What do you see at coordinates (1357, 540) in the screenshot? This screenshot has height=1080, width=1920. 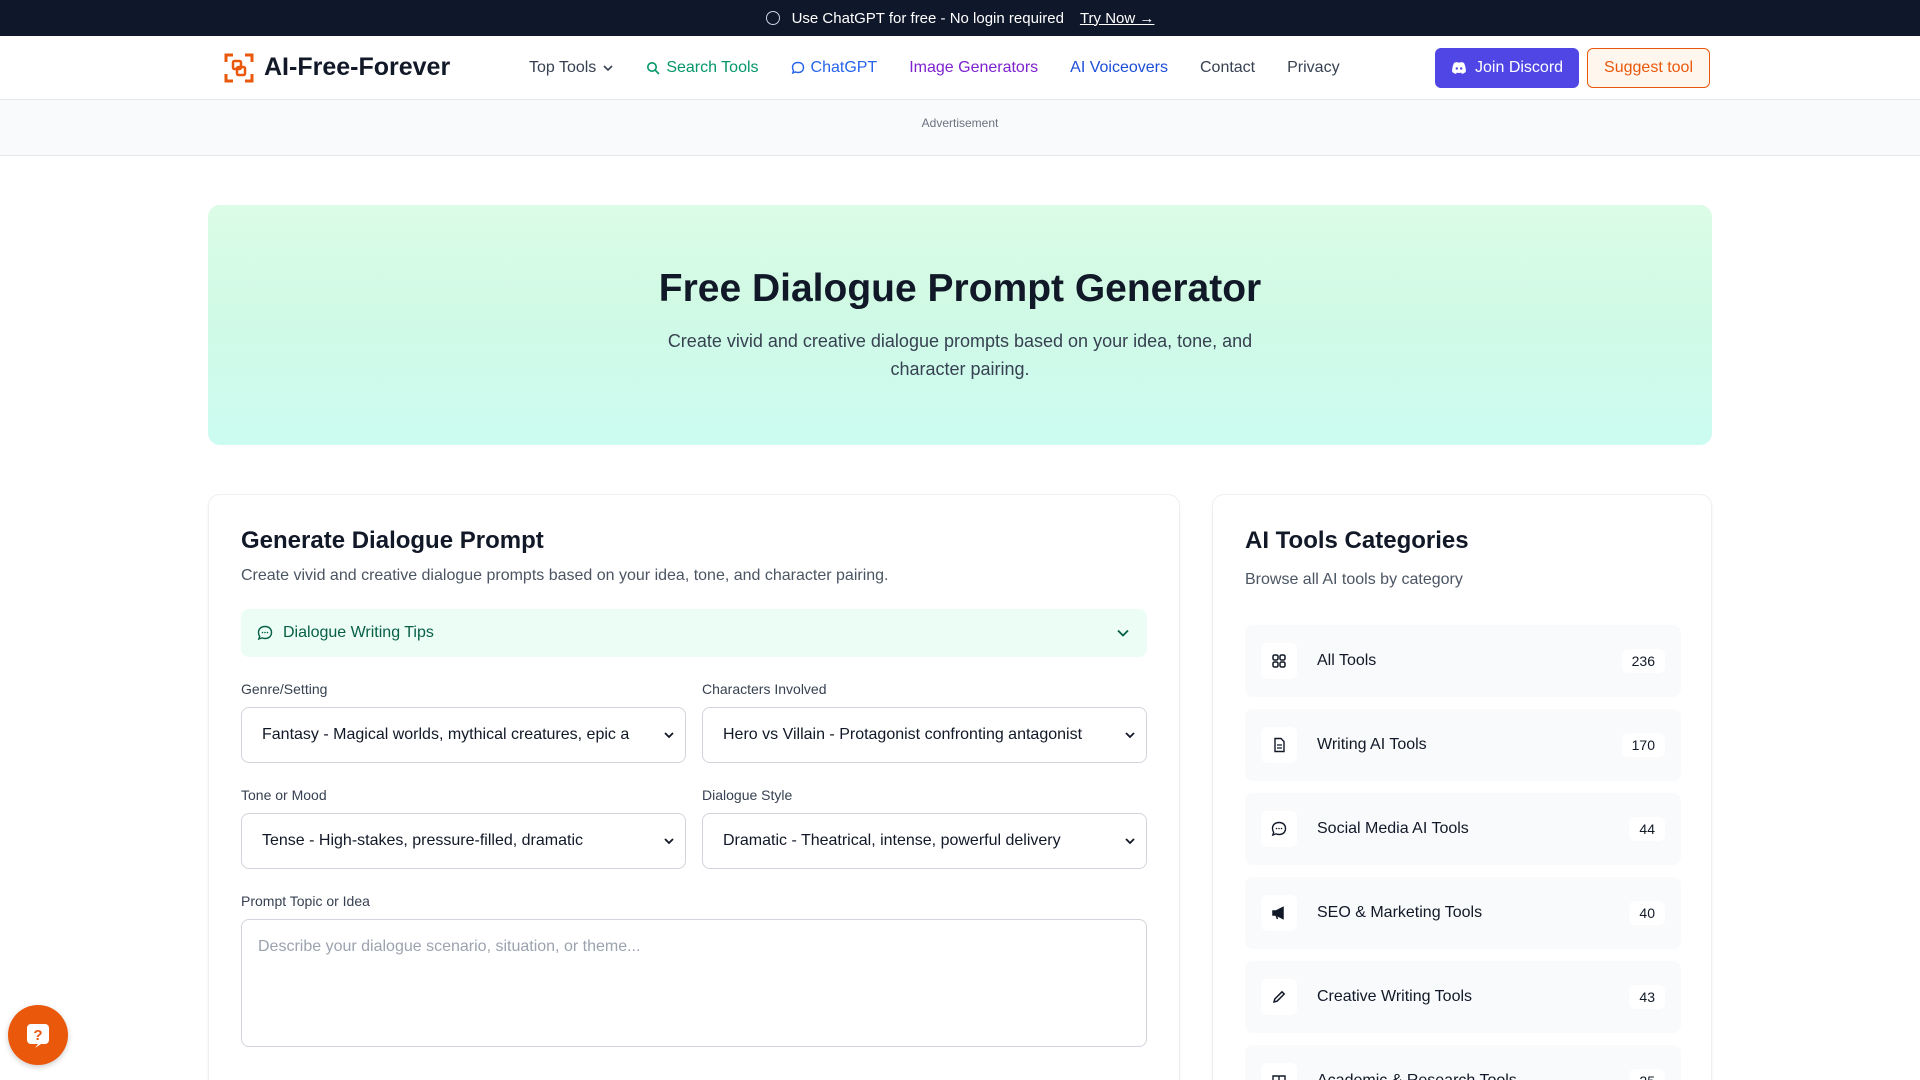 I see `sidebar-title: AI Tools Categories` at bounding box center [1357, 540].